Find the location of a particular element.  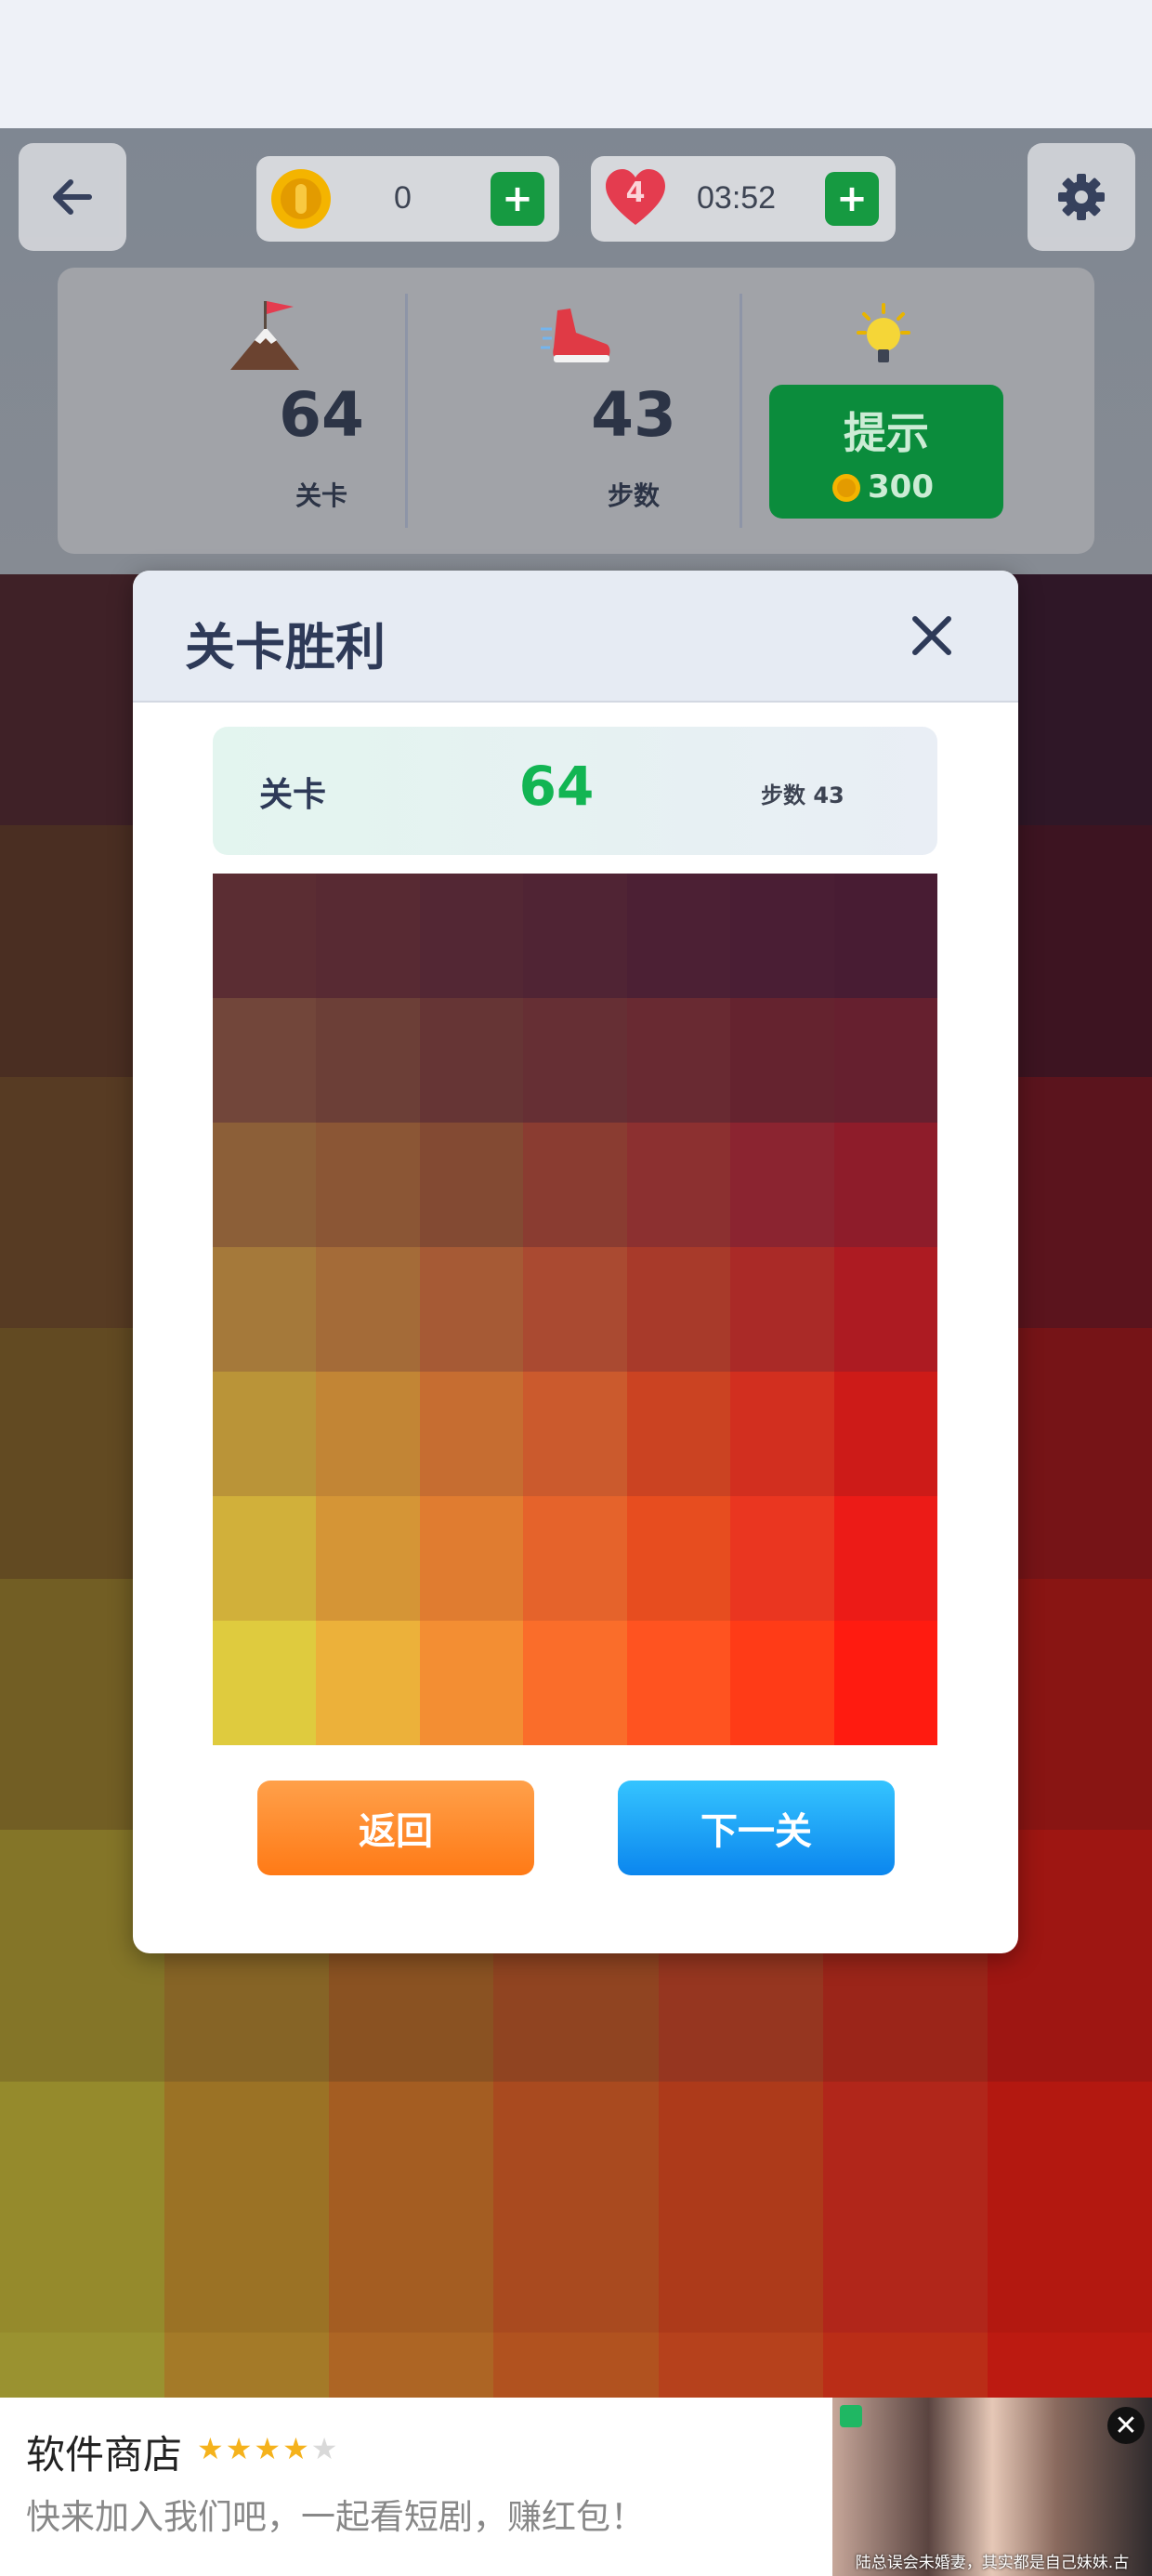

close-icon is located at coordinates (931, 635).